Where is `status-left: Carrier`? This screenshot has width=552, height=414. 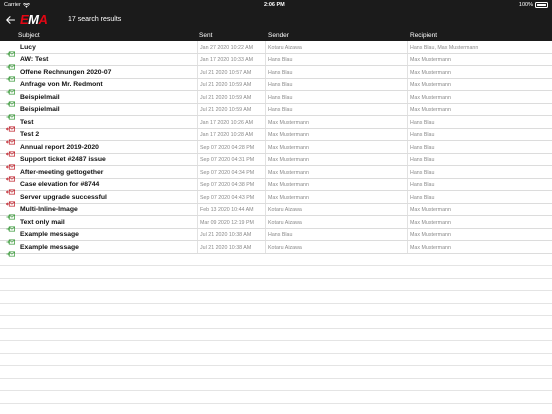
status-left: Carrier is located at coordinates (17, 5).